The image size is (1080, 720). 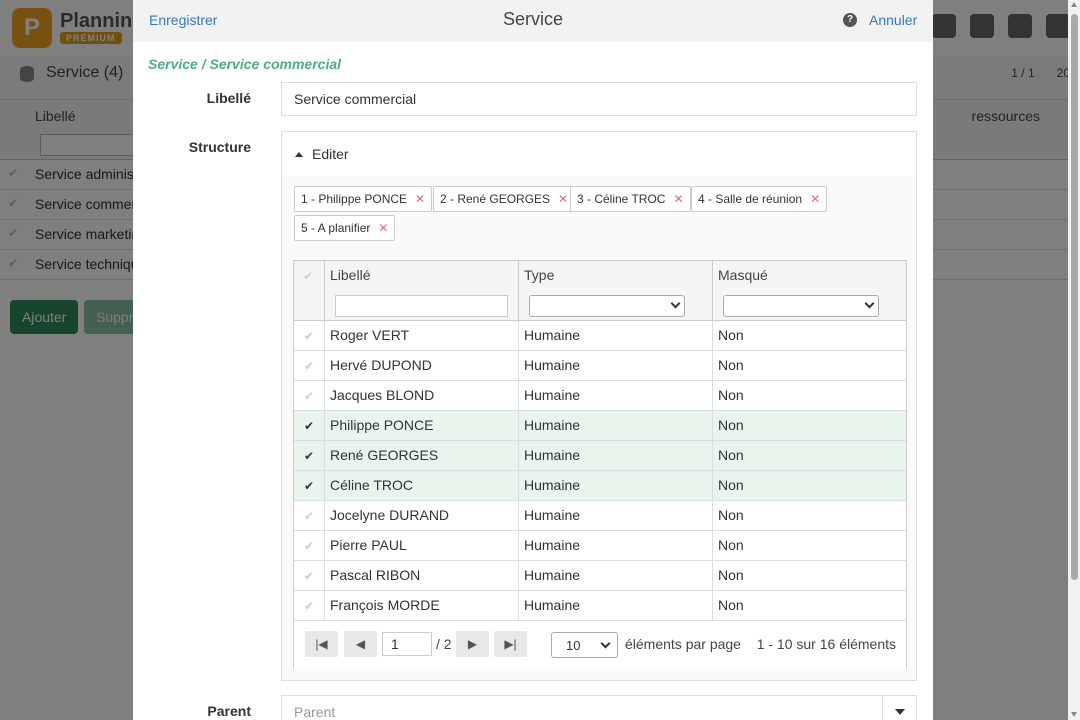 I want to click on selected-tag: 2 - René GEORGES ✕, so click(x=504, y=199).